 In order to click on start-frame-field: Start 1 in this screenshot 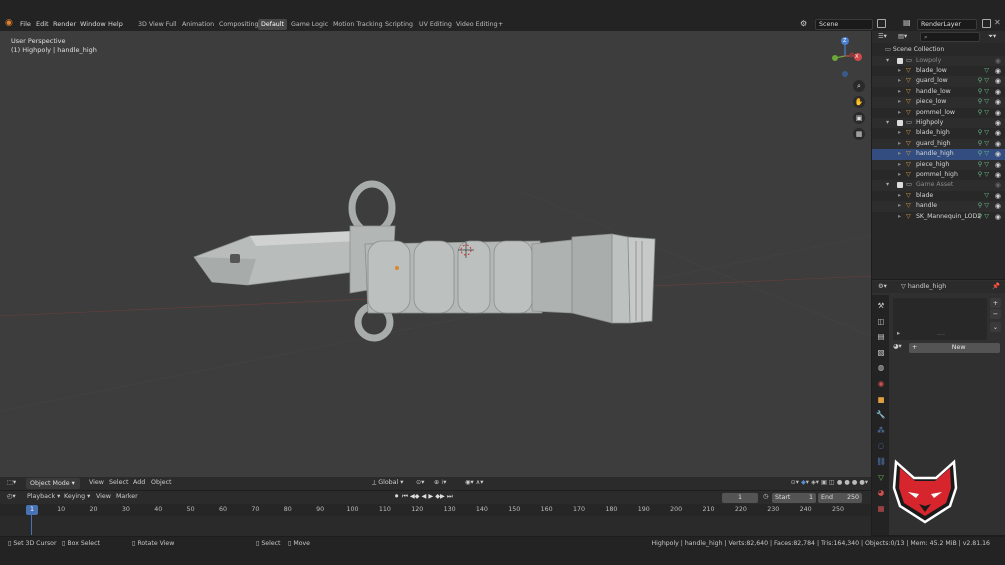, I will do `click(794, 498)`.